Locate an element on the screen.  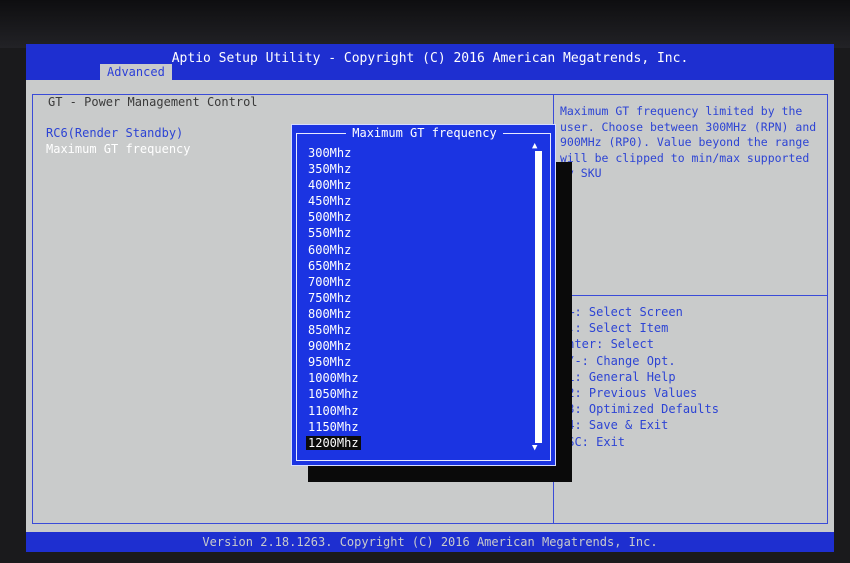
popup-title-text: Maximum GT frequency is located at coordinates (424, 133).